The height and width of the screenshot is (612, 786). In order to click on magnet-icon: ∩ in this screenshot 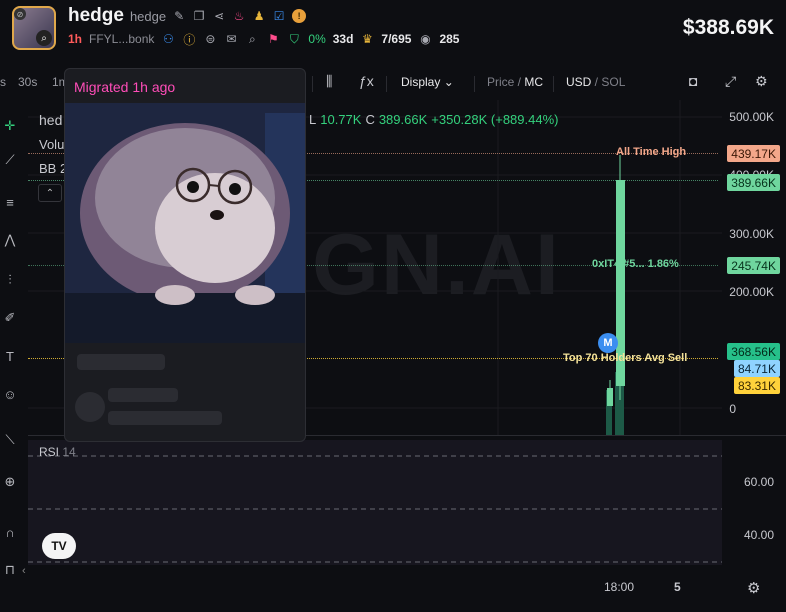, I will do `click(10, 532)`.